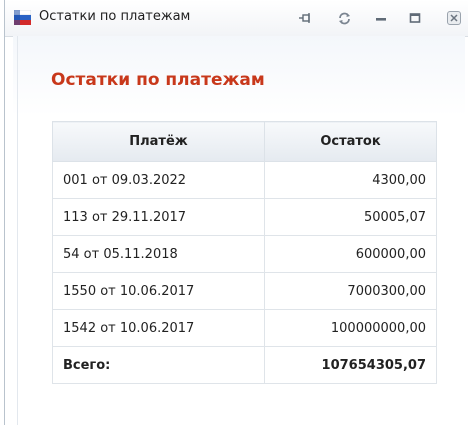 Image resolution: width=468 pixels, height=426 pixels. I want to click on total-value: 107654305,07, so click(350, 365).